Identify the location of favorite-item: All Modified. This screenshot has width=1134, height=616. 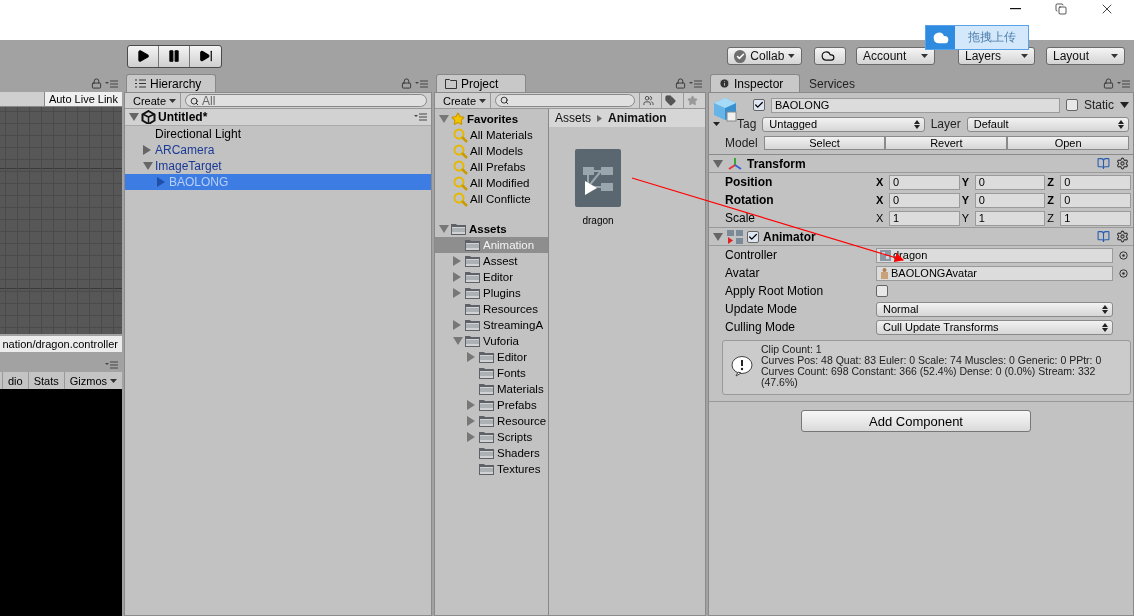
(491, 183).